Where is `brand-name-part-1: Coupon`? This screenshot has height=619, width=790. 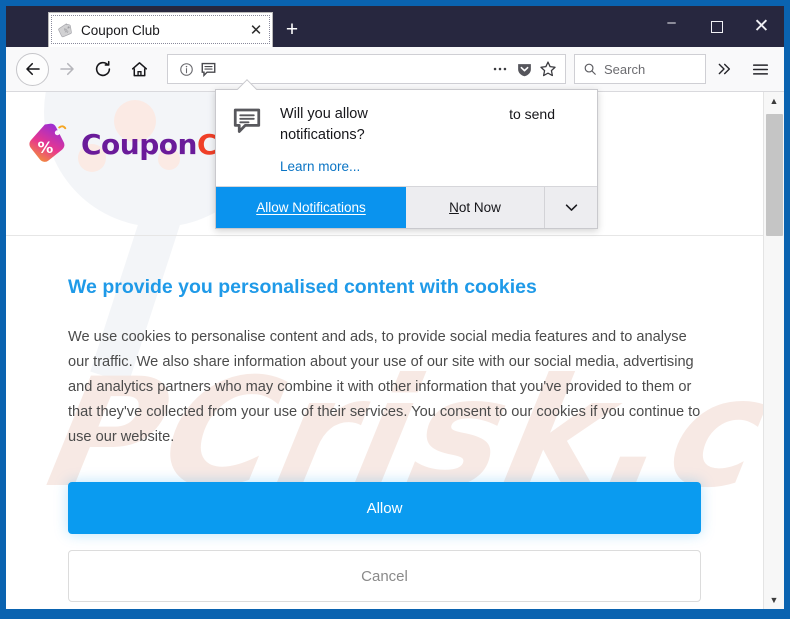 brand-name-part-1: Coupon is located at coordinates (139, 144).